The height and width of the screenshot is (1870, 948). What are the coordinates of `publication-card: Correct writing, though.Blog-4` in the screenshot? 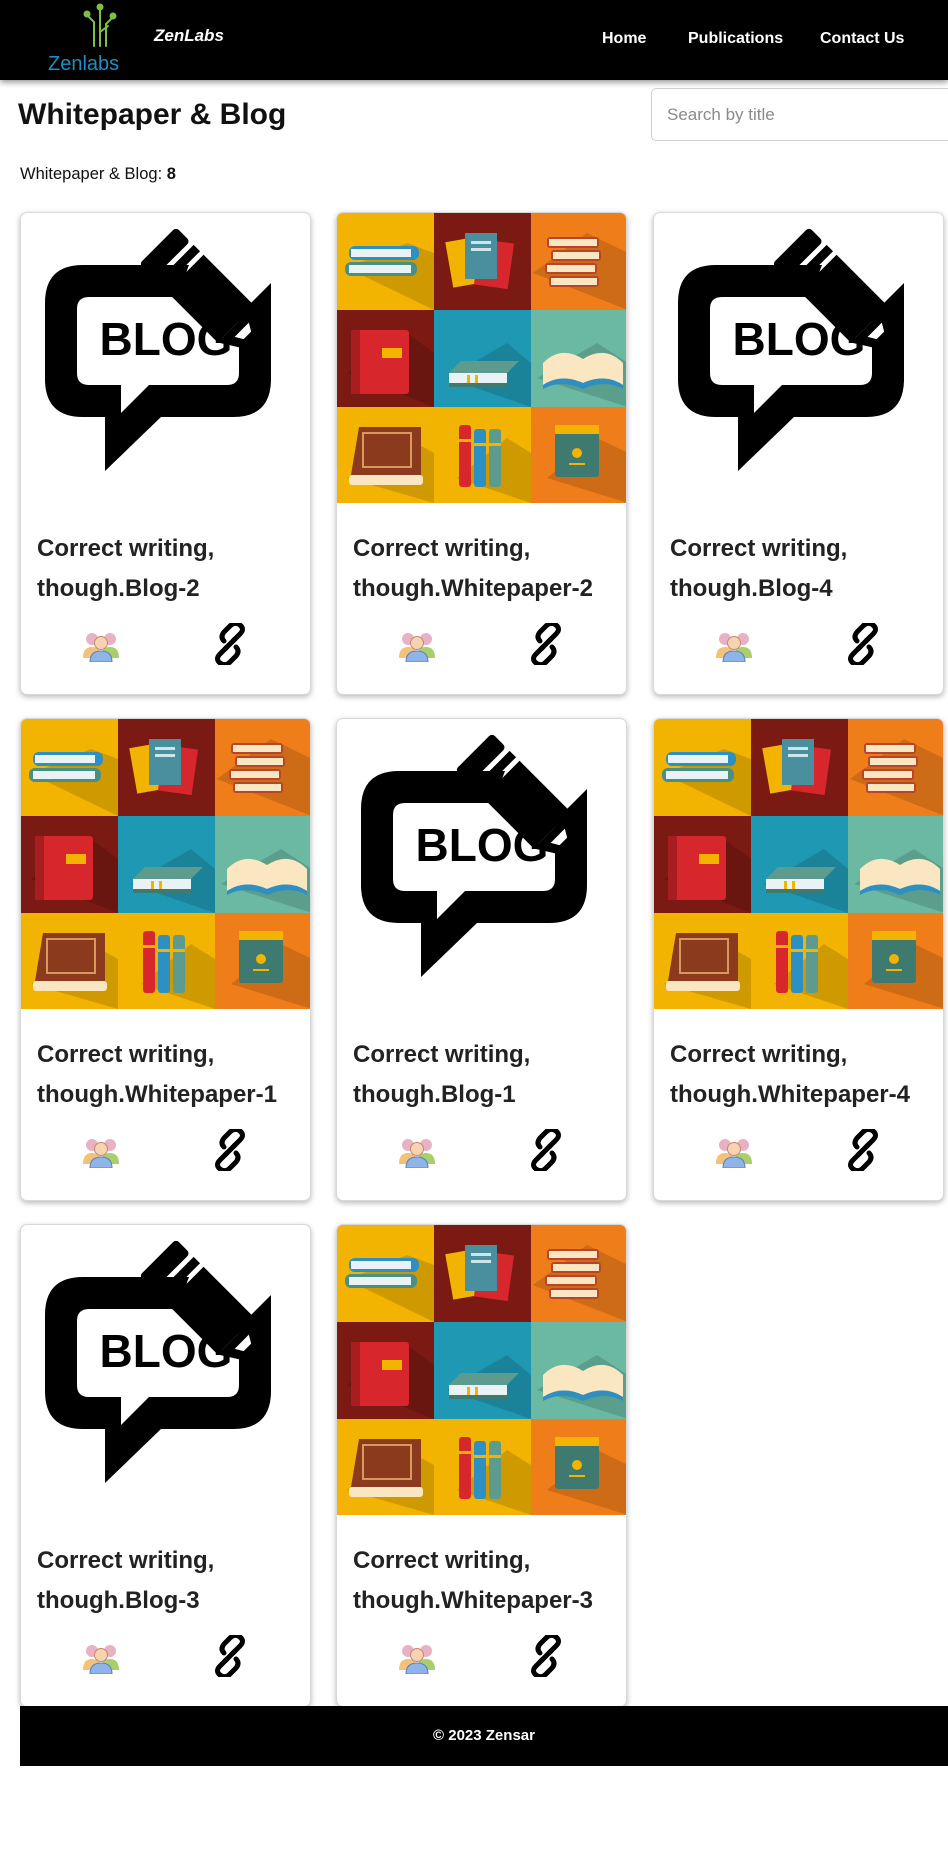 It's located at (798, 453).